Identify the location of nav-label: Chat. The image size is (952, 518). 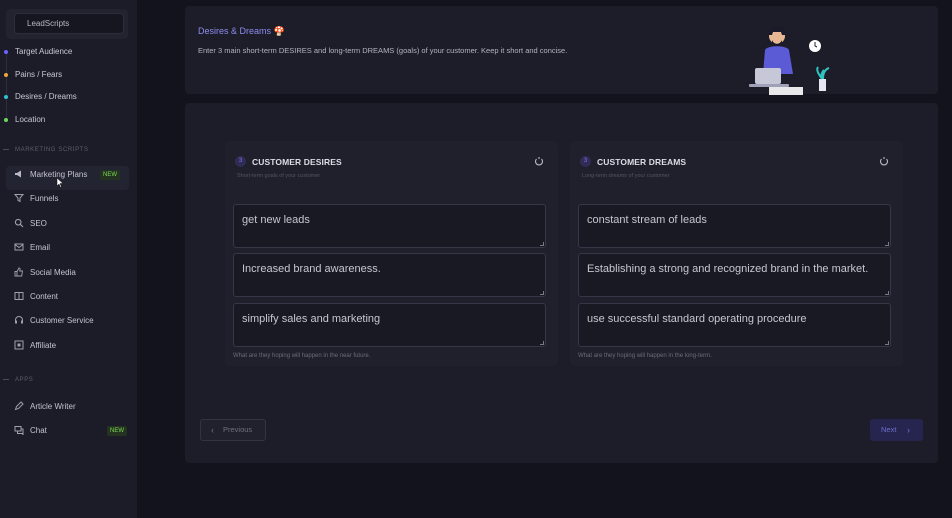
(38, 431).